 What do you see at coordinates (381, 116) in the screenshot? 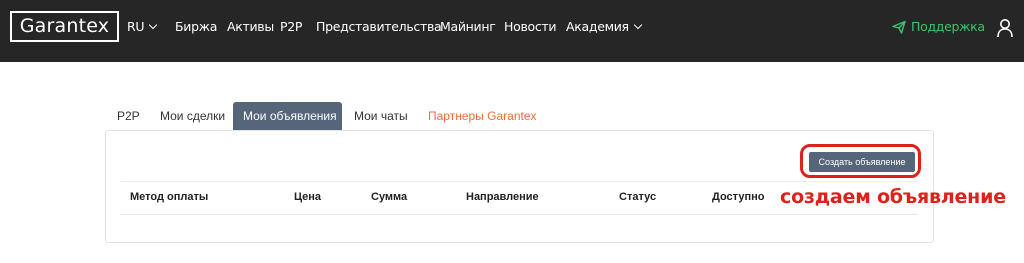
I see `tab-my-chats: Мои чаты` at bounding box center [381, 116].